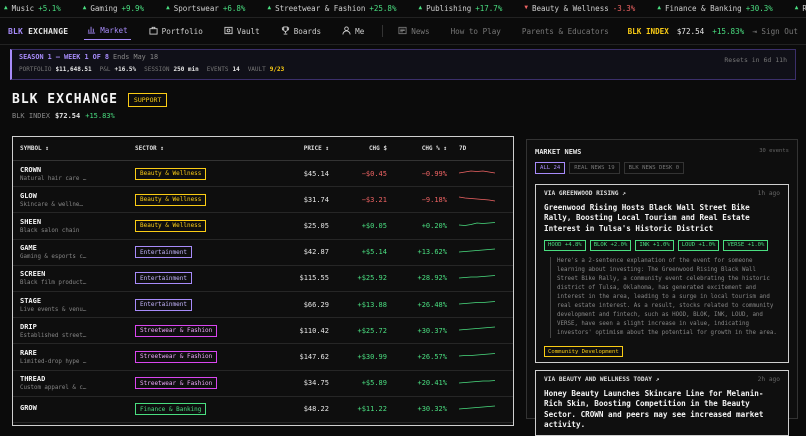 This screenshot has width=806, height=436. I want to click on sparkline-line, so click(477, 355).